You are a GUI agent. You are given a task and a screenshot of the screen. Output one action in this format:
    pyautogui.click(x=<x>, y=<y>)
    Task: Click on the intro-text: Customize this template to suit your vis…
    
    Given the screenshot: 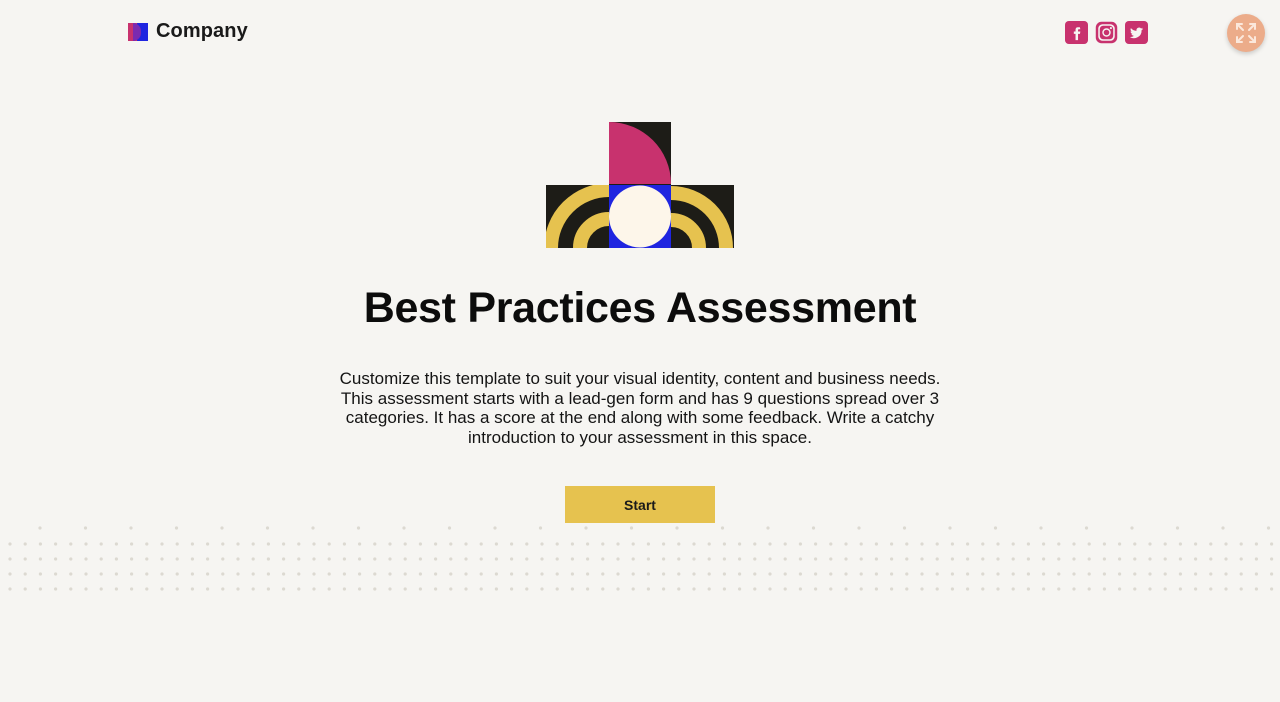 What is the action you would take?
    pyautogui.click(x=640, y=408)
    